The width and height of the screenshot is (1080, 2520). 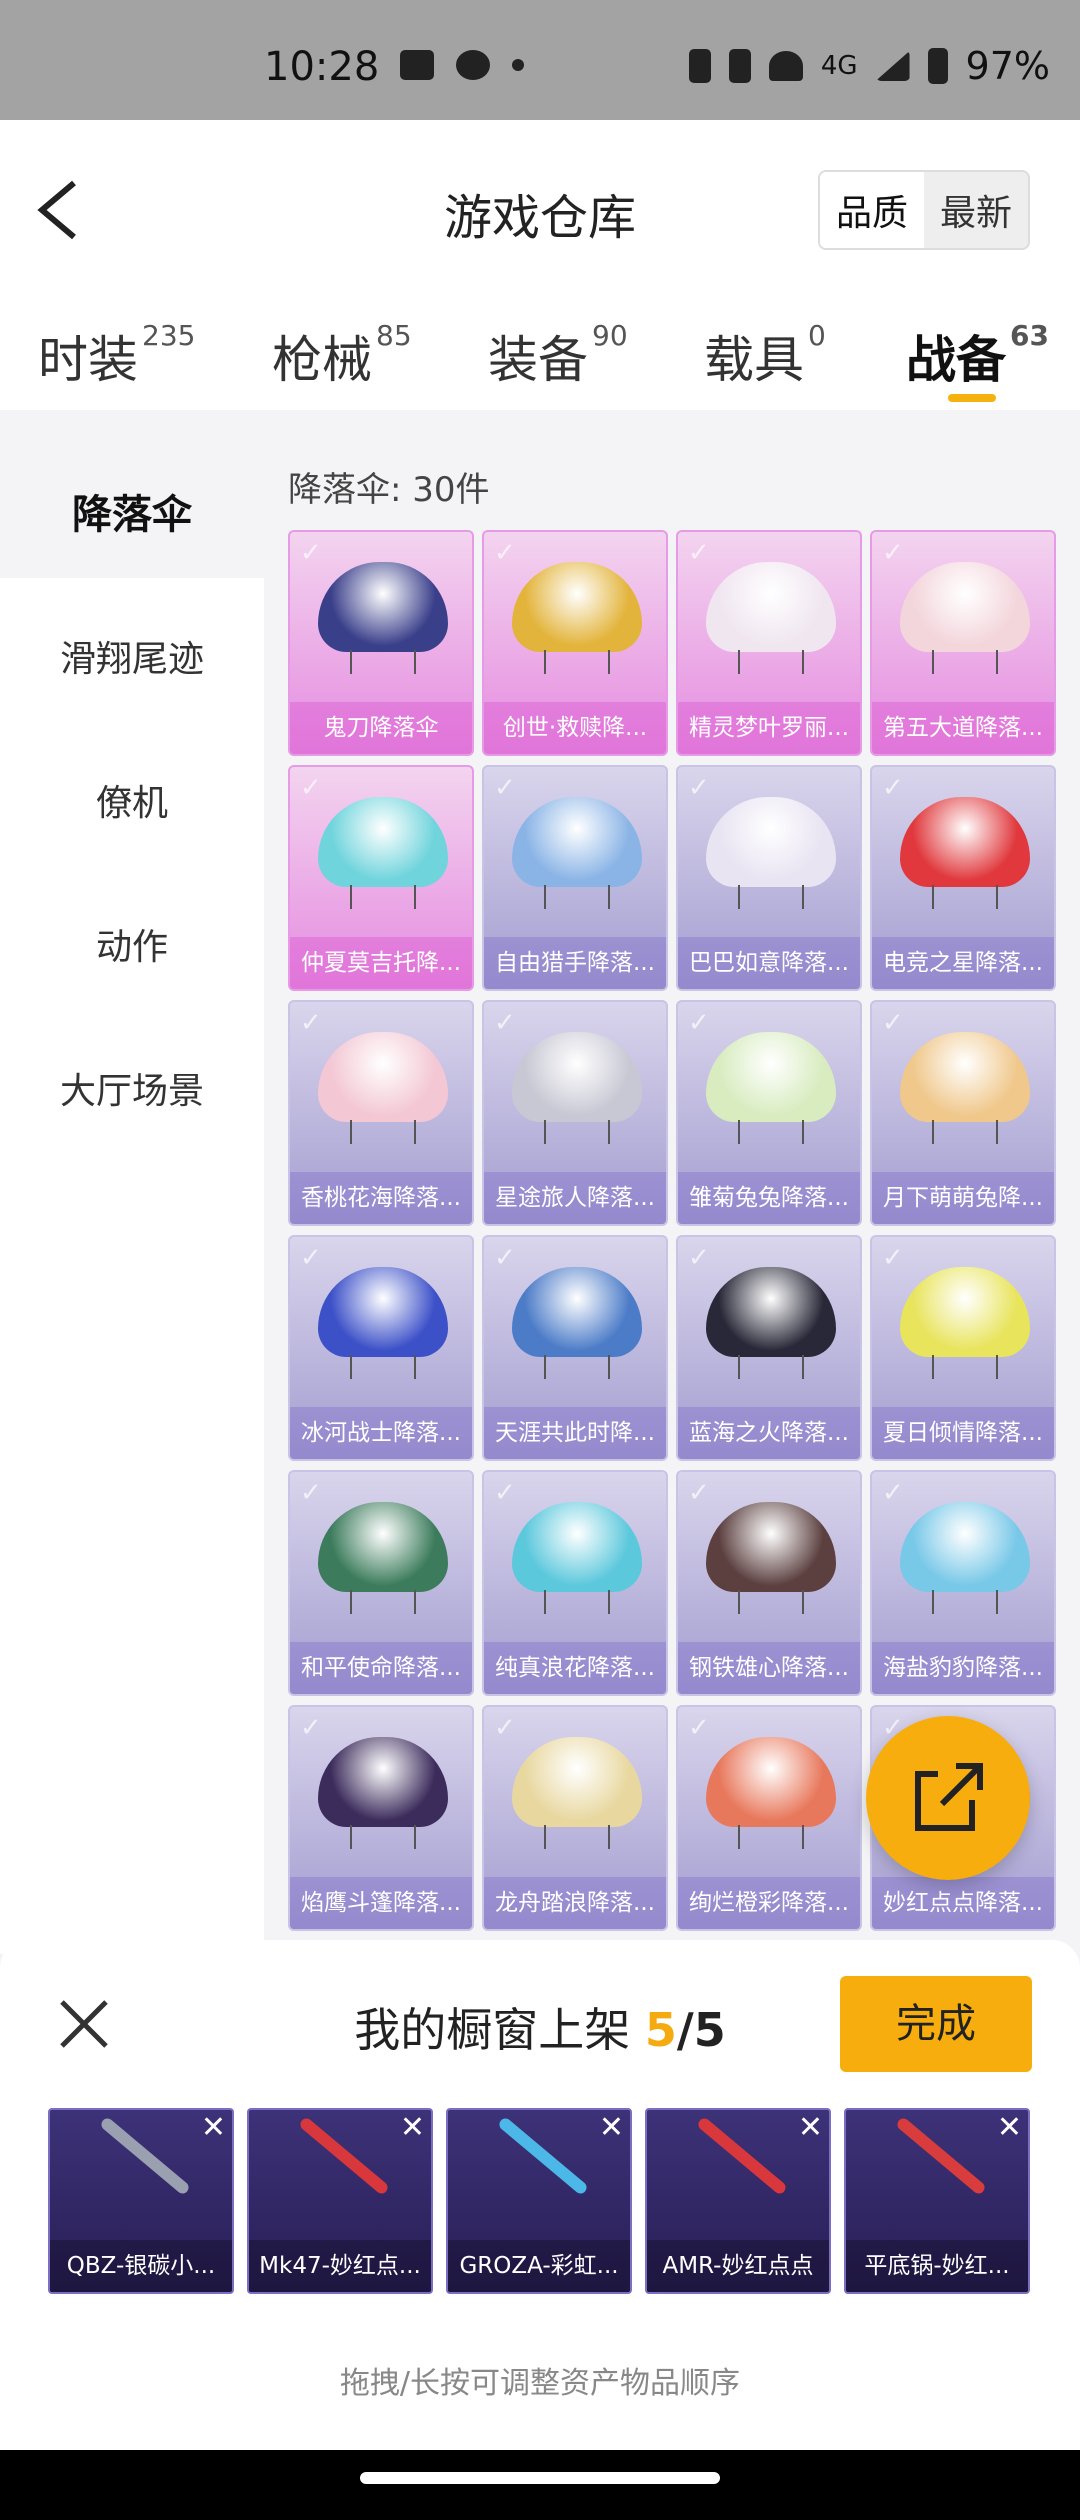 What do you see at coordinates (132, 1088) in the screenshot?
I see `sidebar-item-lobby-scene: 大厅场景` at bounding box center [132, 1088].